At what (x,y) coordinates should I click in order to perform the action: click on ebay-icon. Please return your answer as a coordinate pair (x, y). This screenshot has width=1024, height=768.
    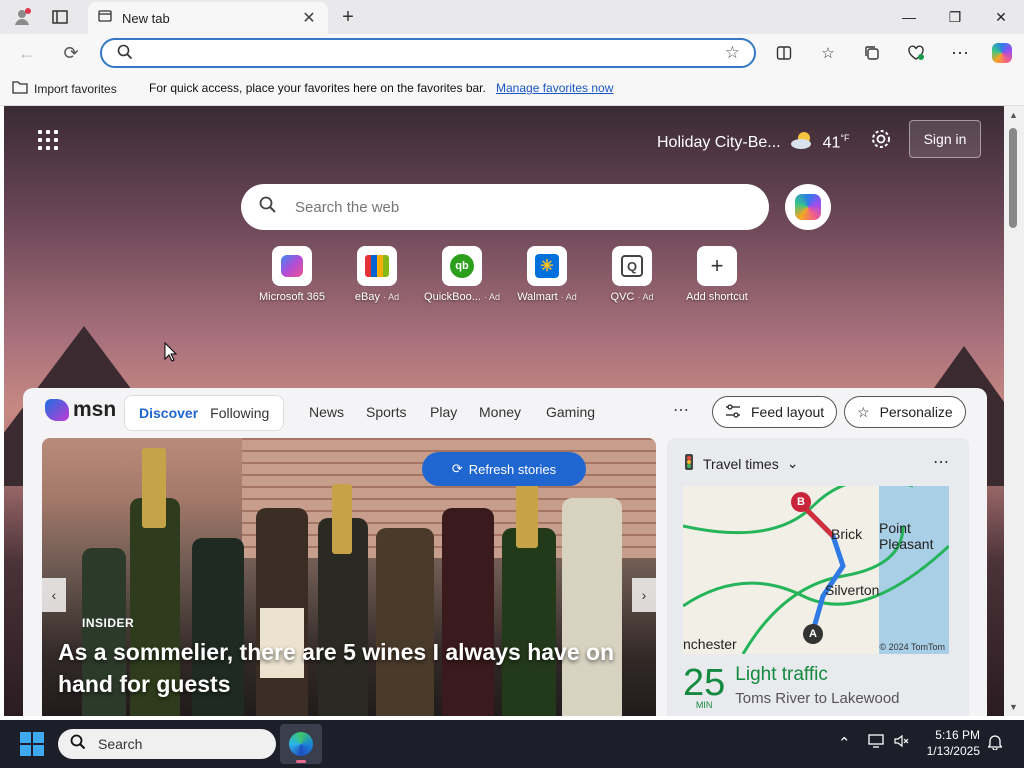
    Looking at the image, I should click on (377, 266).